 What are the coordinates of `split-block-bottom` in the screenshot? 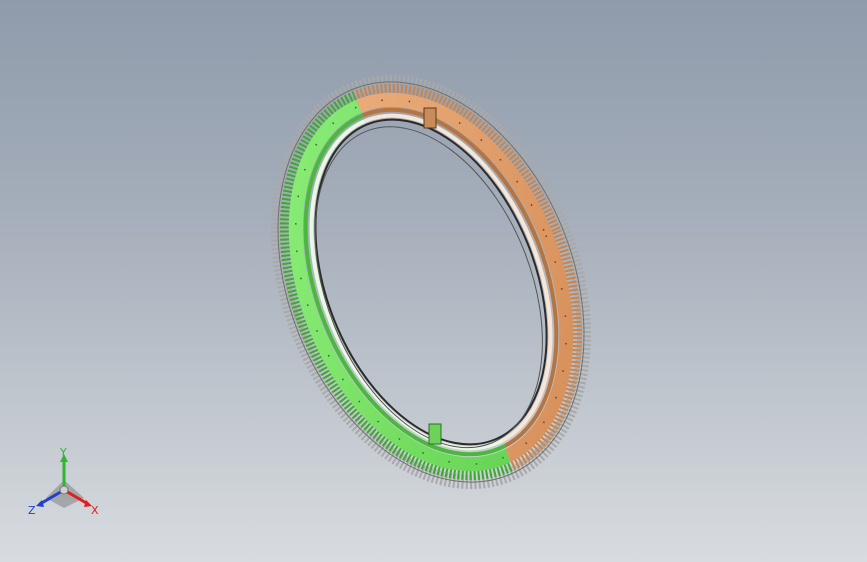 It's located at (435, 434).